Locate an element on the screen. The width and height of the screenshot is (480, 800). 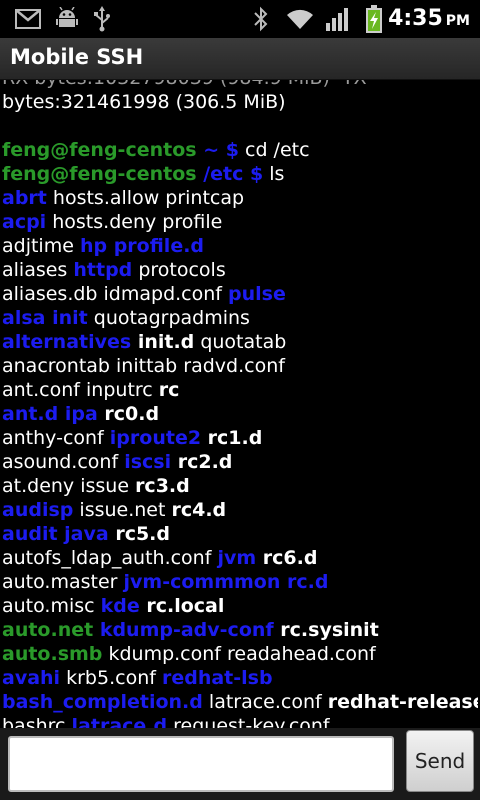
terminal-text: pulse is located at coordinates (257, 294).